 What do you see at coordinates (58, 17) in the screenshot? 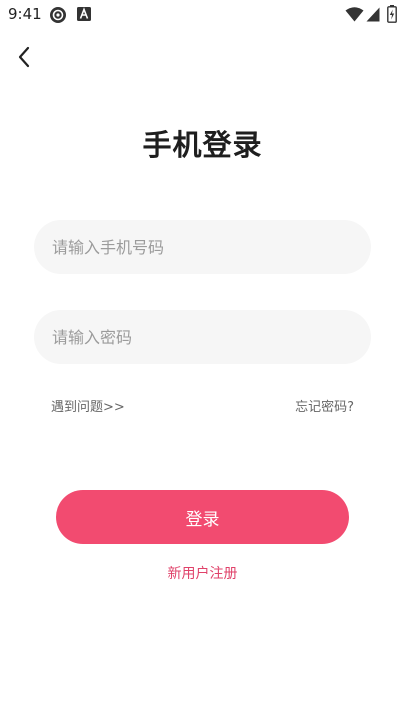
I see `app-notification-icon` at bounding box center [58, 17].